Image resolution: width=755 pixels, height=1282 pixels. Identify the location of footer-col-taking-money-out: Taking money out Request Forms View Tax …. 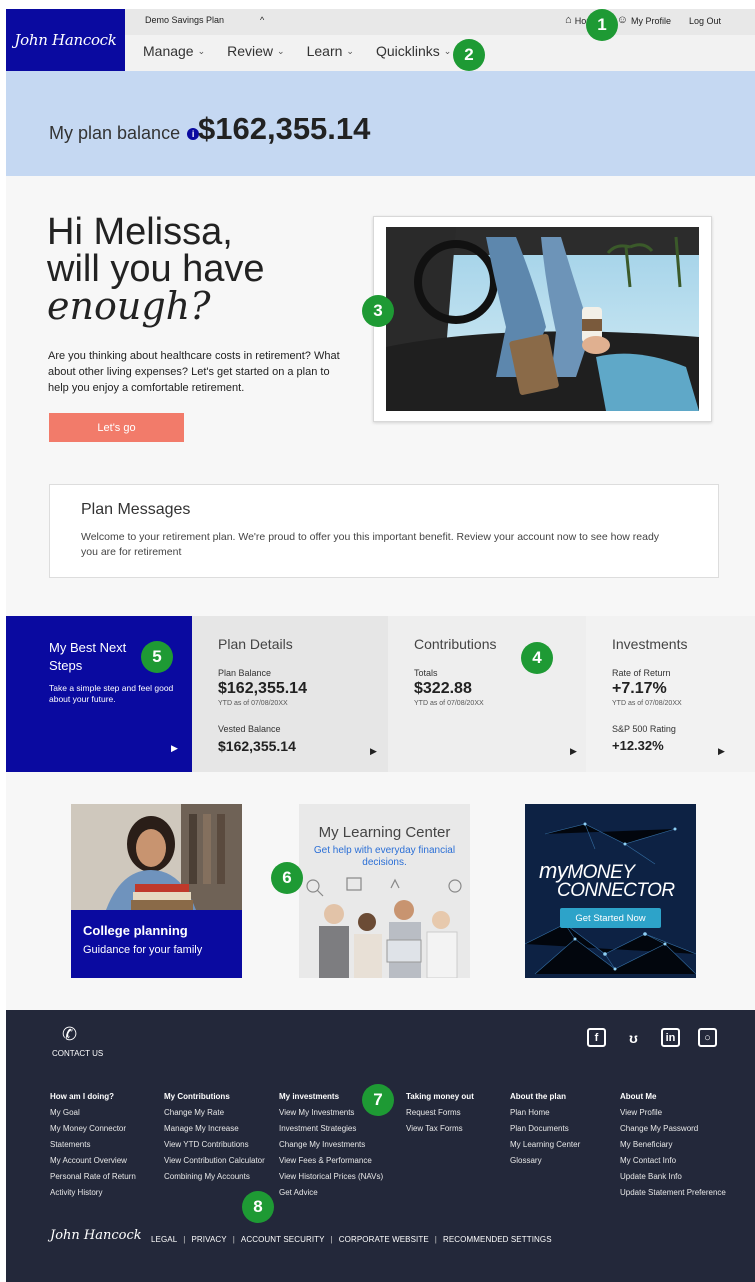
(440, 1113).